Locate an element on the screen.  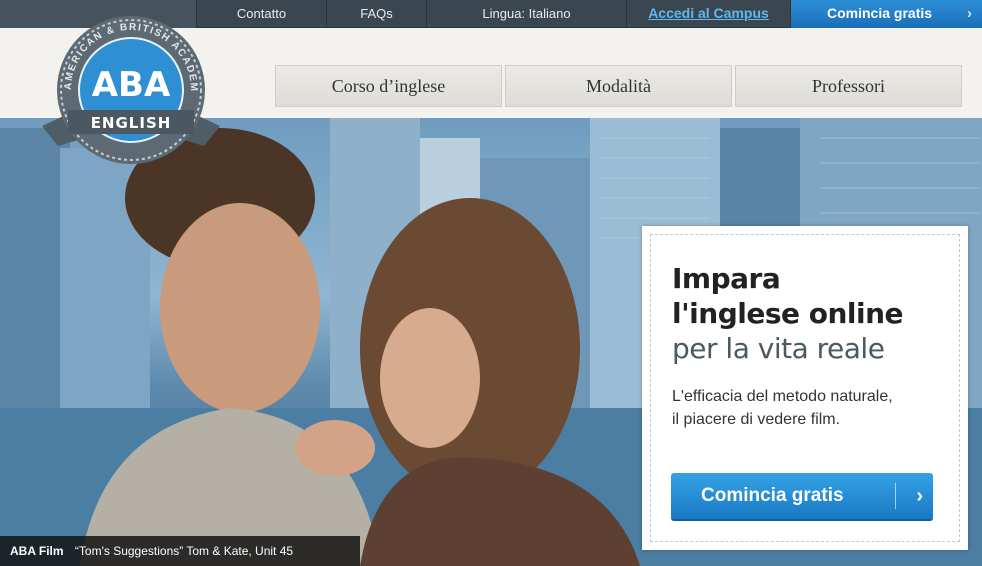
campus-login-link: Accedi al Campus is located at coordinates (708, 14).